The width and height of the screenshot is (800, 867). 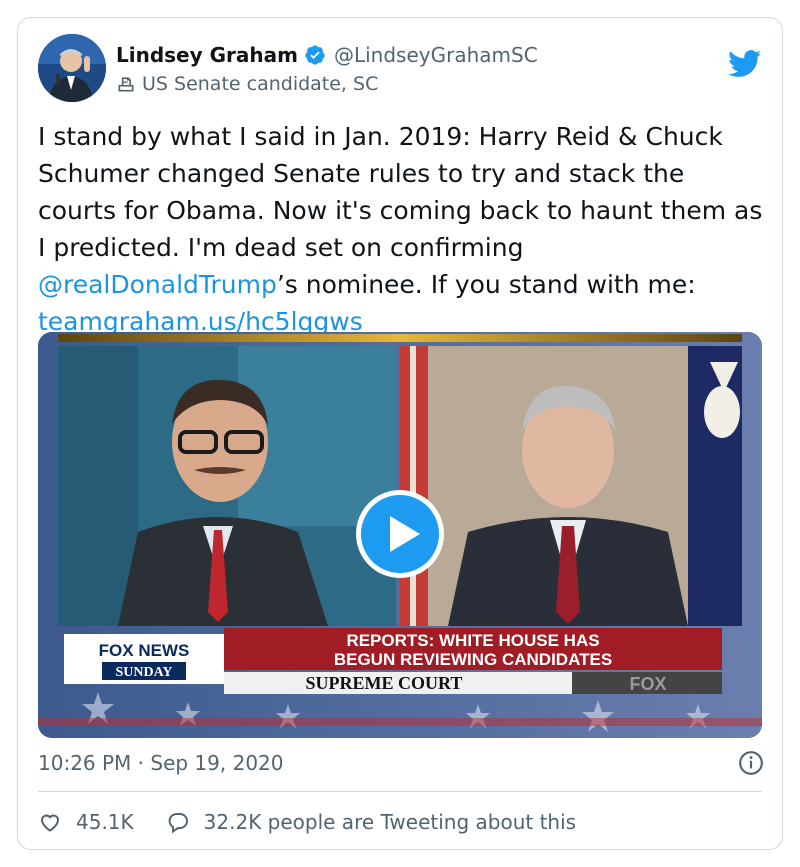 What do you see at coordinates (260, 84) in the screenshot?
I see `author-label: US Senate candidate, SC` at bounding box center [260, 84].